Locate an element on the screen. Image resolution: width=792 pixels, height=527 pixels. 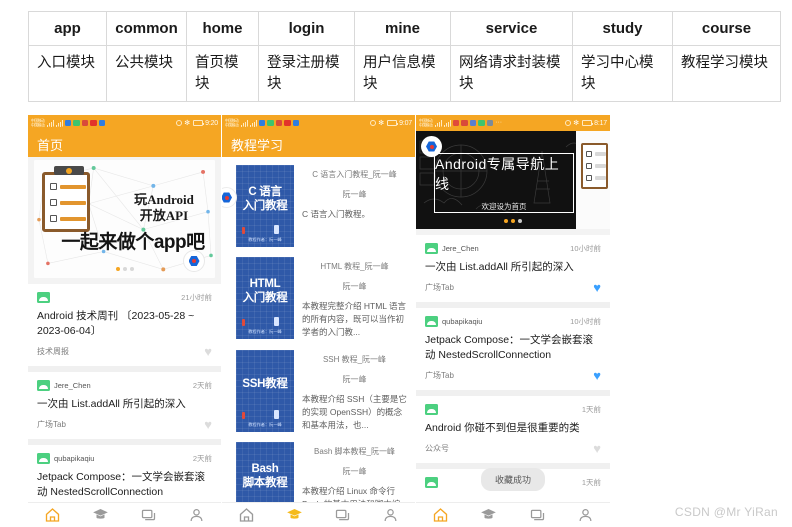
home-banner: 玩Android 开放API 一起来做个app吧 is located at coordinates (124, 219).